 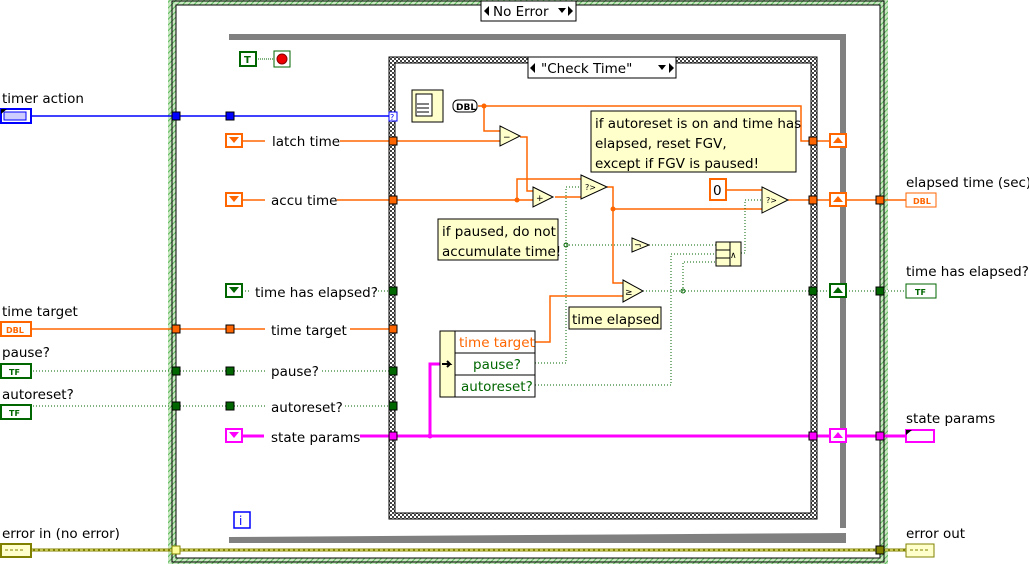 I want to click on time-has-elapsed-output-label: time has elapsed?, so click(x=967, y=272).